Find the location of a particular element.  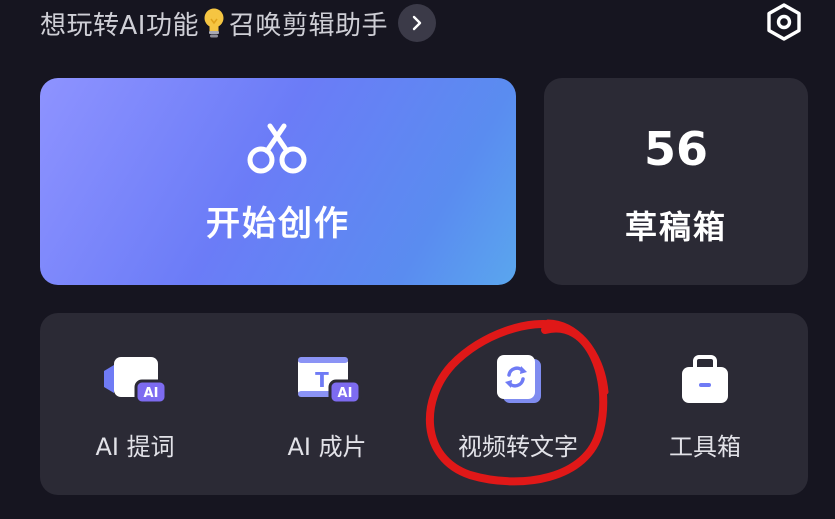

tool-ai-prompter: AI AI 提词 is located at coordinates (135, 404).